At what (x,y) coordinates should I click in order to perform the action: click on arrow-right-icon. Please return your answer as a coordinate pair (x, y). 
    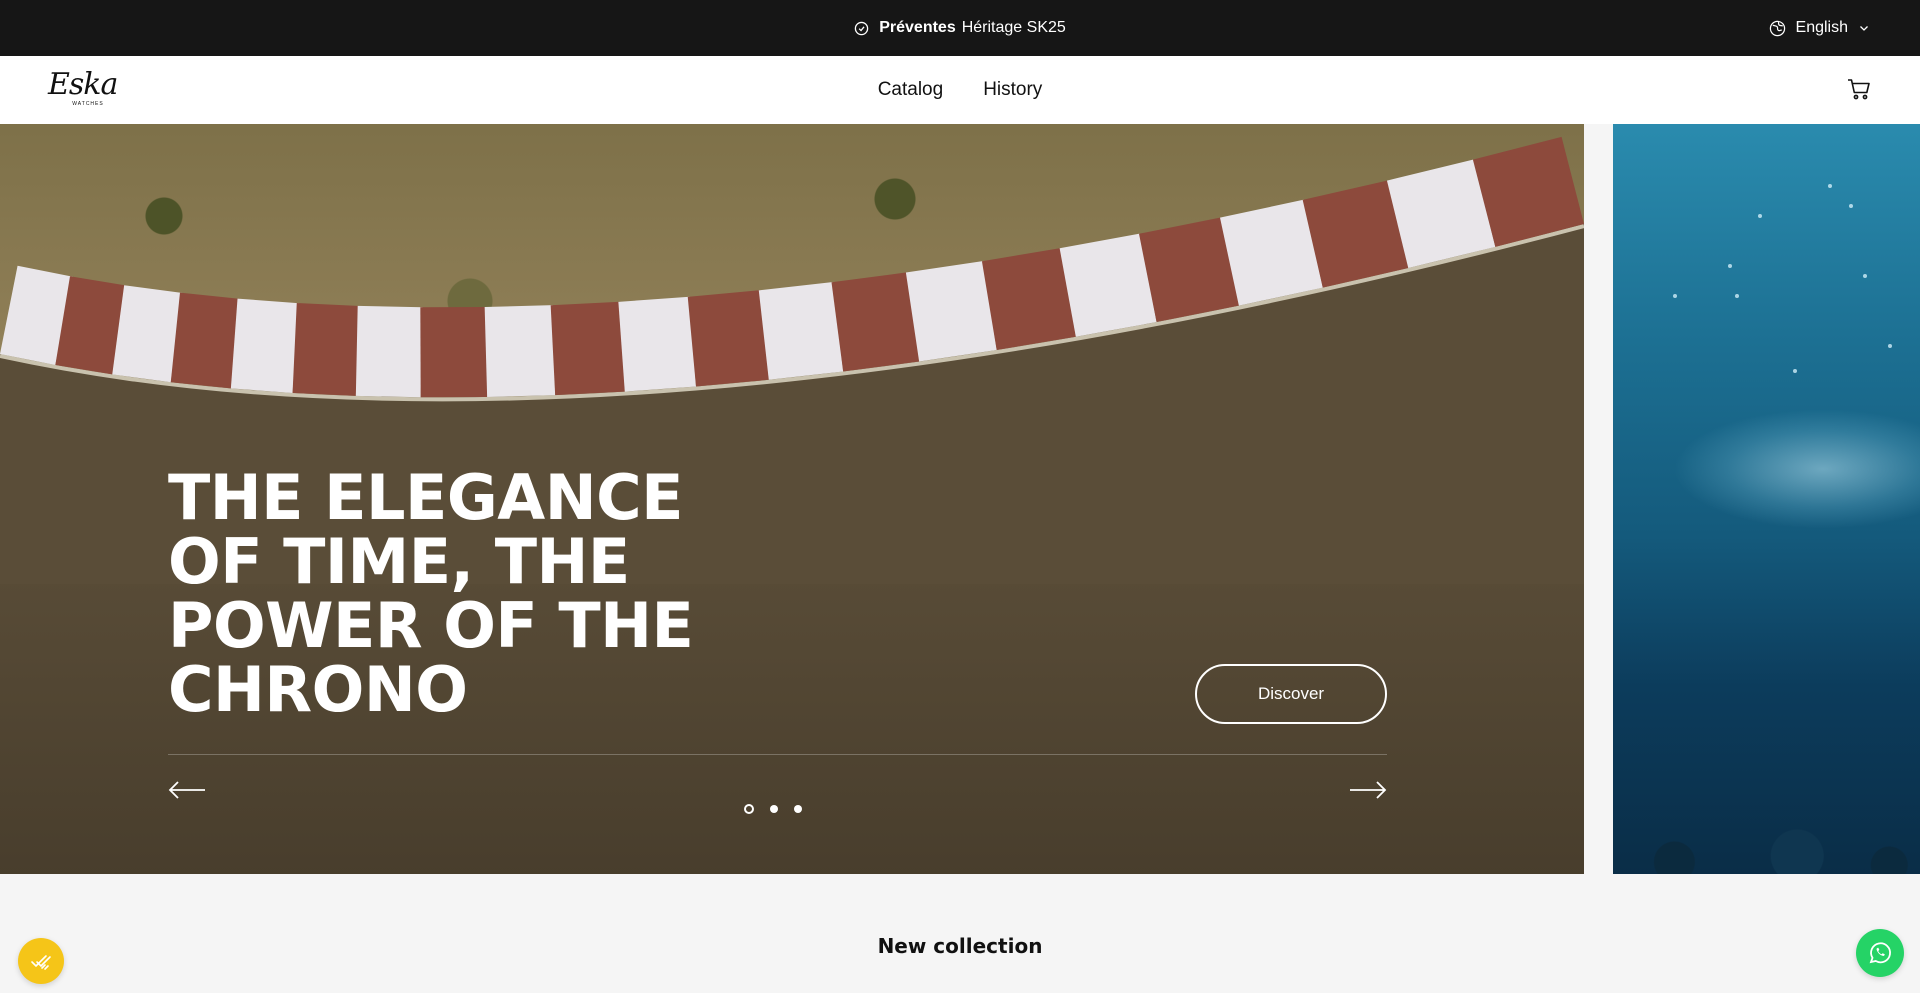
    Looking at the image, I should click on (1368, 790).